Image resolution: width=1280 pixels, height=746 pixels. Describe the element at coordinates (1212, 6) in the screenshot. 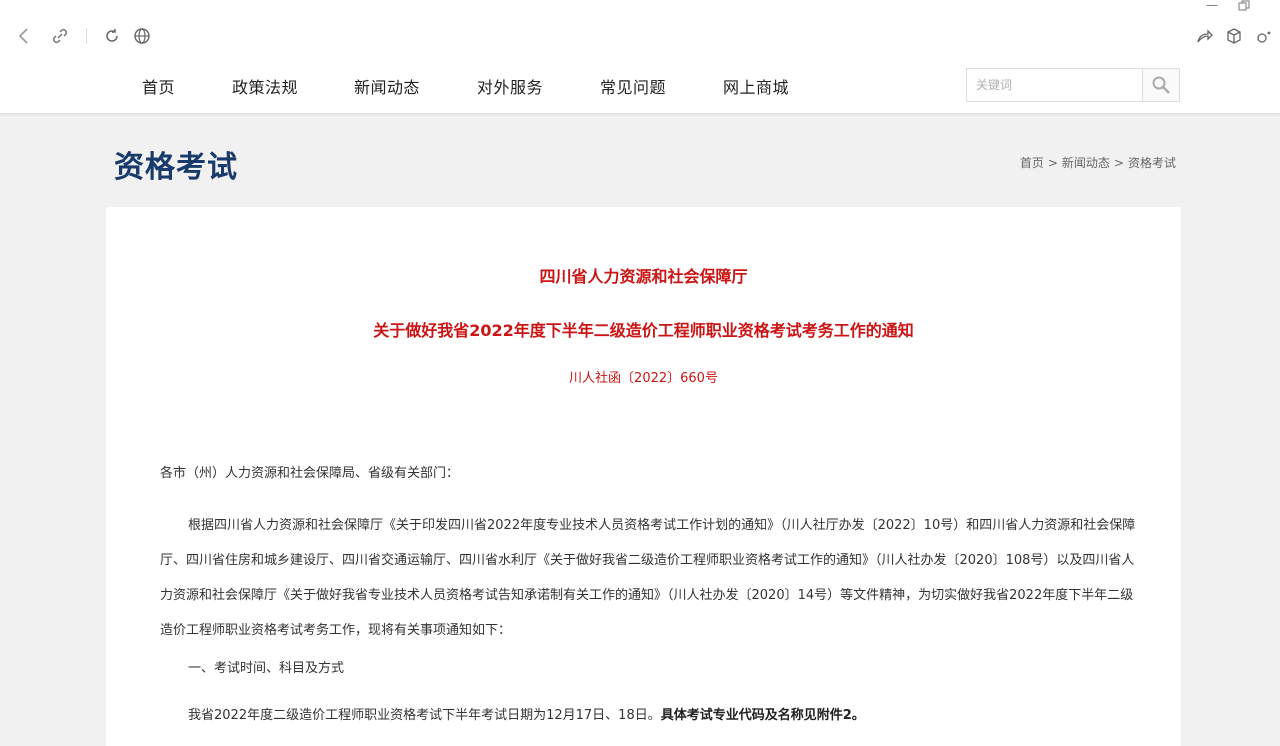

I see `minimize-icon: —` at that location.